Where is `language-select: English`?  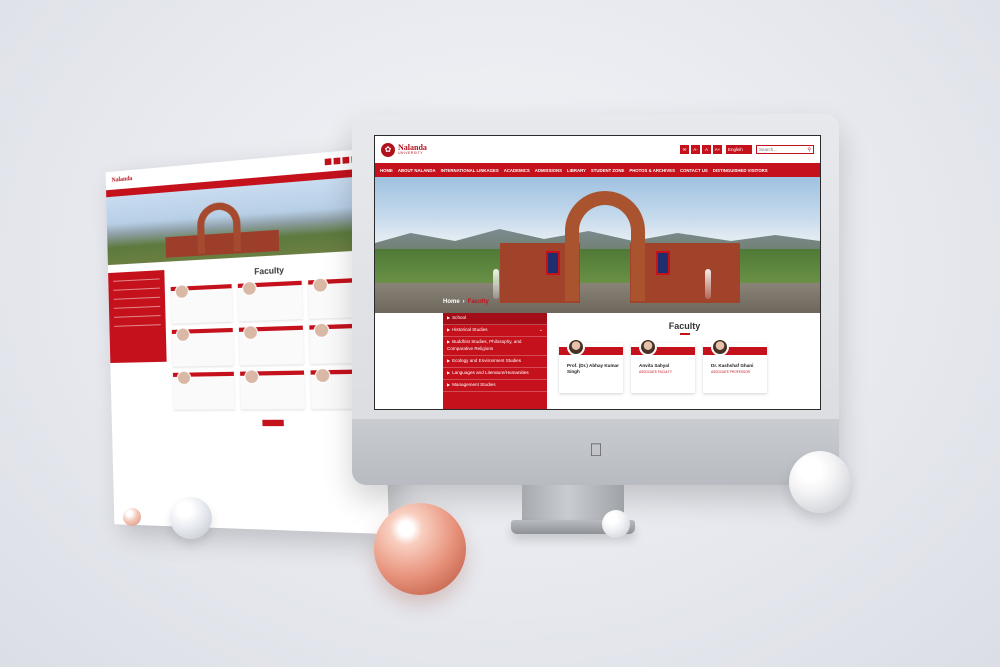
language-select: English is located at coordinates (739, 149).